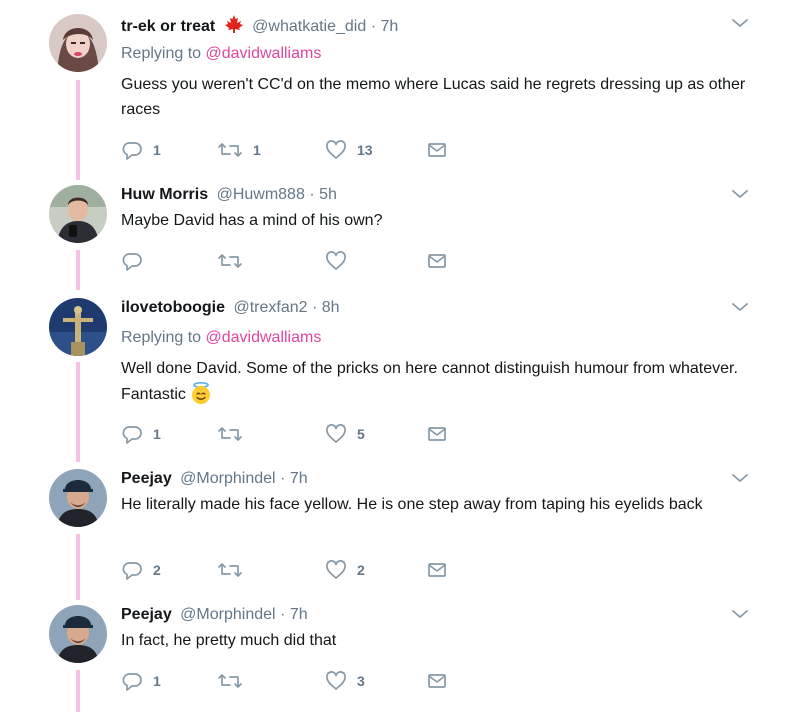  Describe the element at coordinates (361, 434) in the screenshot. I see `like-count: 5` at that location.